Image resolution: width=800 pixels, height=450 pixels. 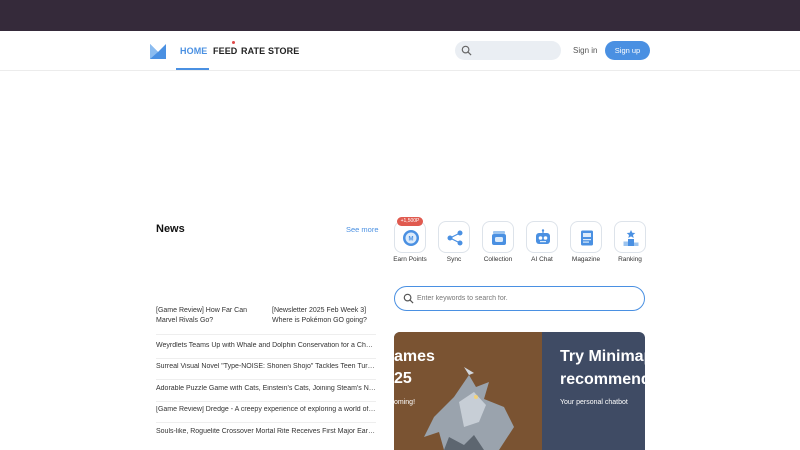 What do you see at coordinates (508, 50) in the screenshot?
I see `header-search-input` at bounding box center [508, 50].